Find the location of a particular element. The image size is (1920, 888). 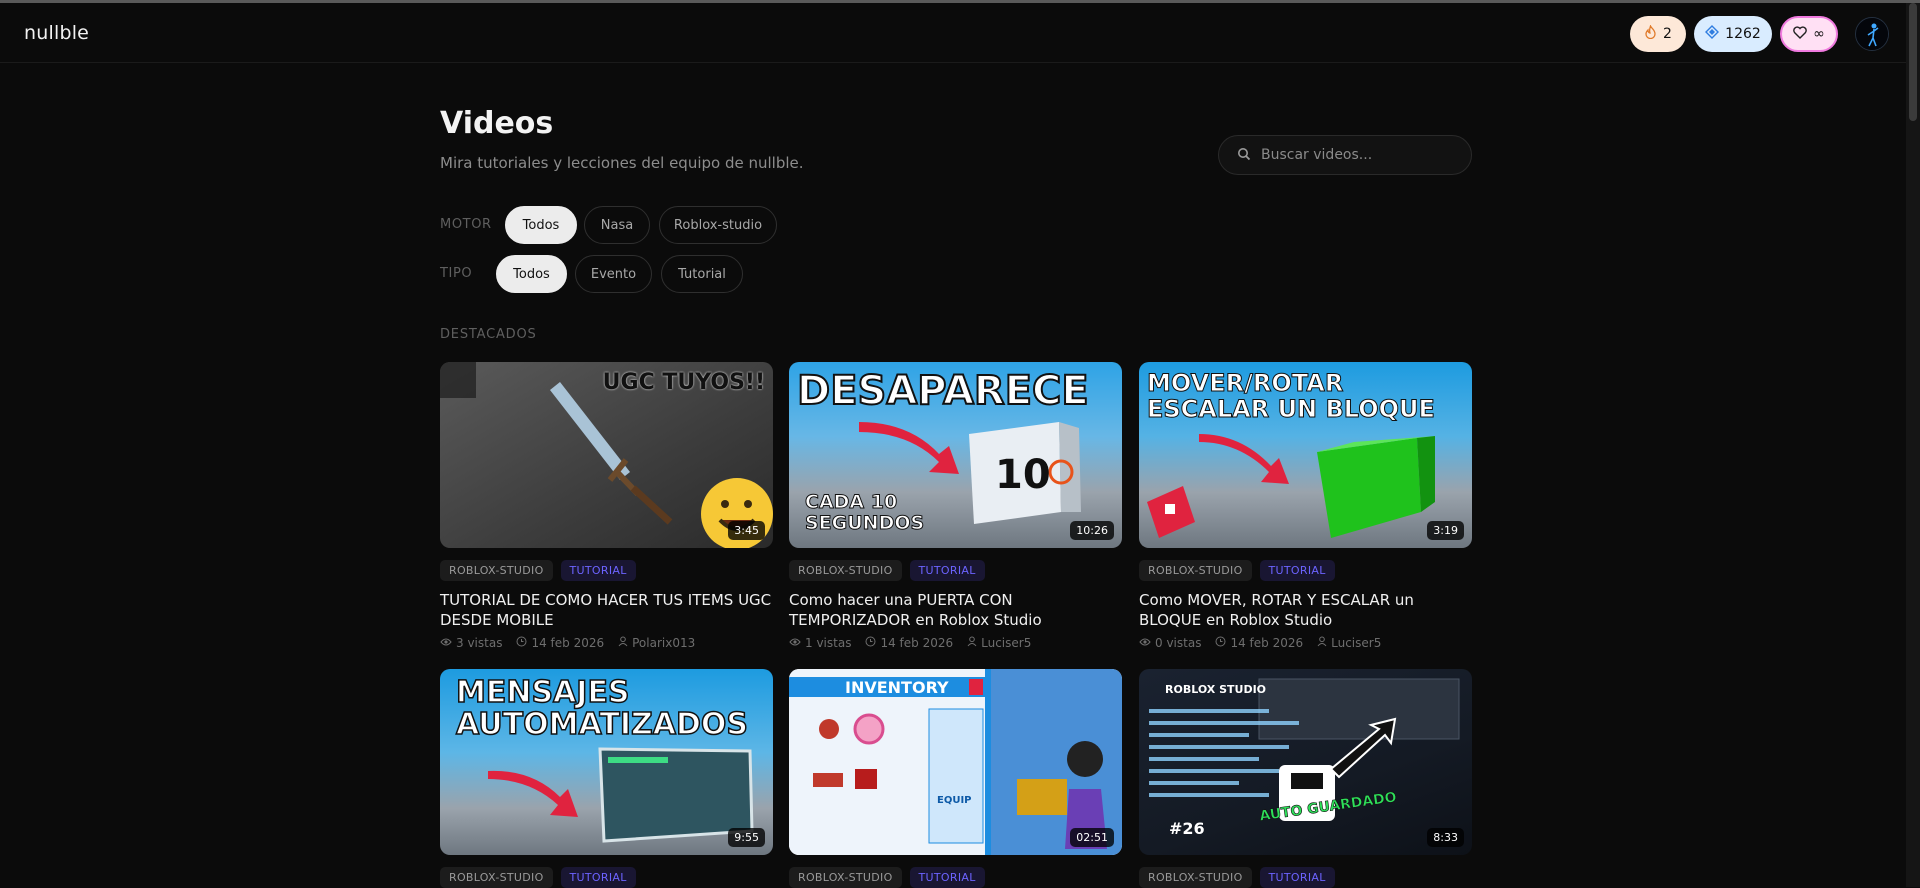

video-thumbnail: INVENTORY EQUIP 02:51 is located at coordinates (955, 762).